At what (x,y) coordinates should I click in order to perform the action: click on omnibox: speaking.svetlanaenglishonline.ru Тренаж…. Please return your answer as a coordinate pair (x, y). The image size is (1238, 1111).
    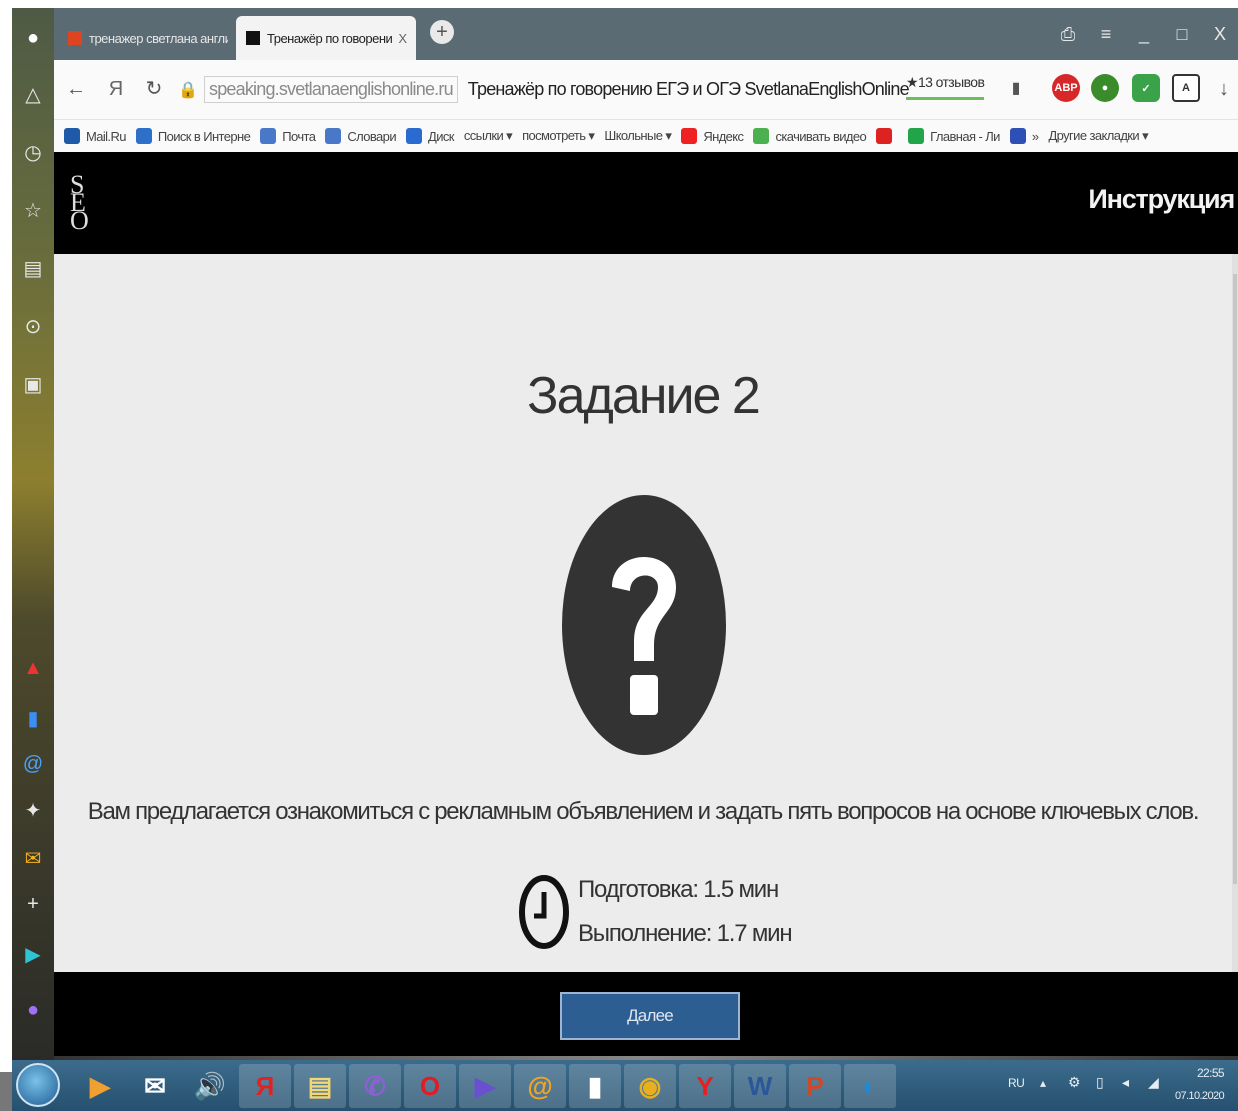
    Looking at the image, I should click on (559, 89).